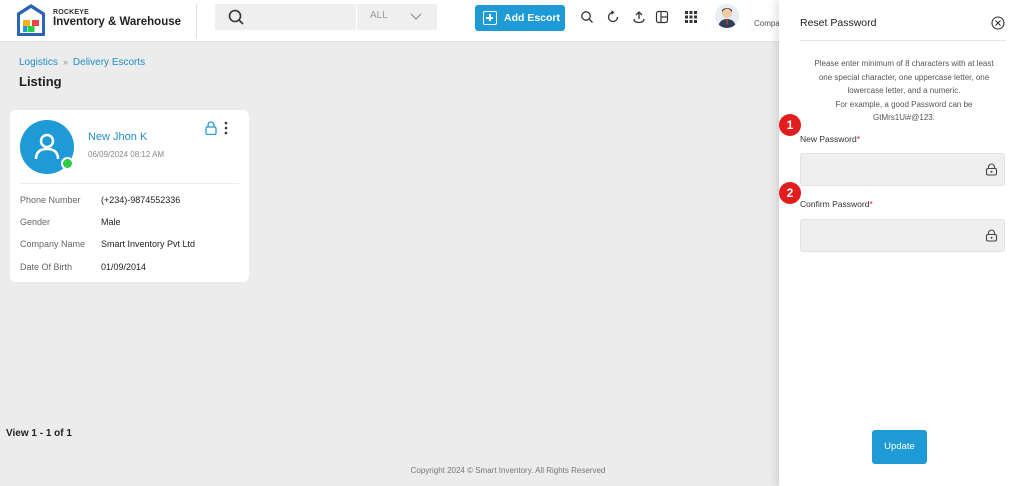 The height and width of the screenshot is (486, 1024). Describe the element at coordinates (71, 12) in the screenshot. I see `brand-small-text: ROCKEYE` at that location.